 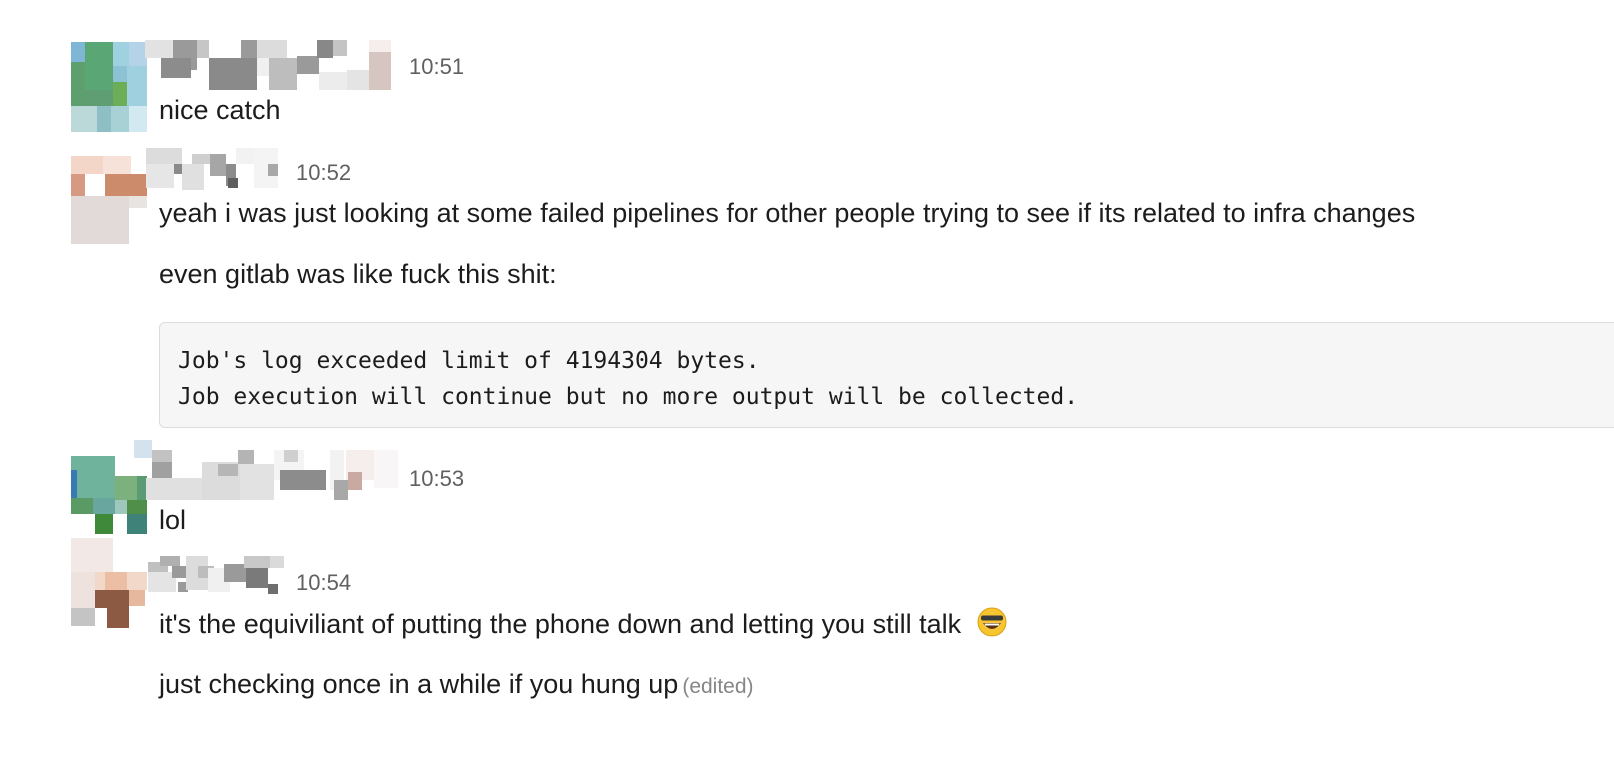 I want to click on message-timestamp: 10:52, so click(x=323, y=173).